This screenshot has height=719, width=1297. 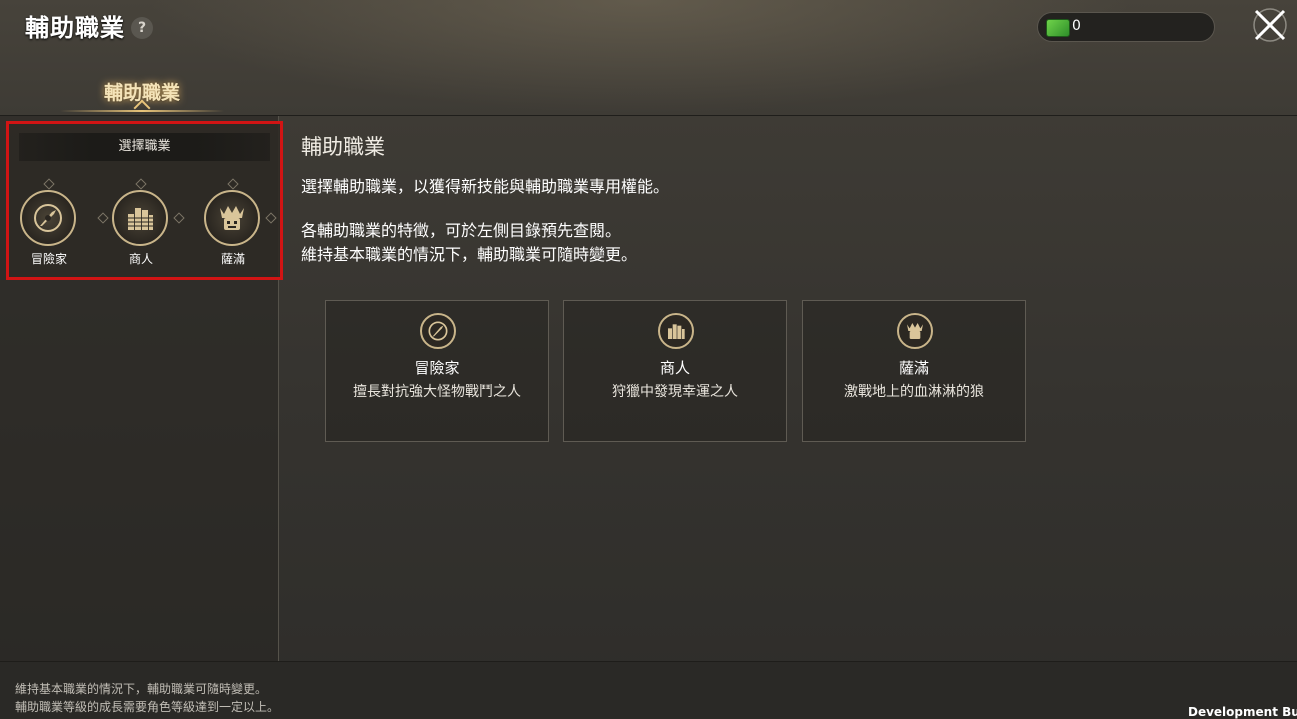 What do you see at coordinates (1076, 26) in the screenshot?
I see `currency-value: 0` at bounding box center [1076, 26].